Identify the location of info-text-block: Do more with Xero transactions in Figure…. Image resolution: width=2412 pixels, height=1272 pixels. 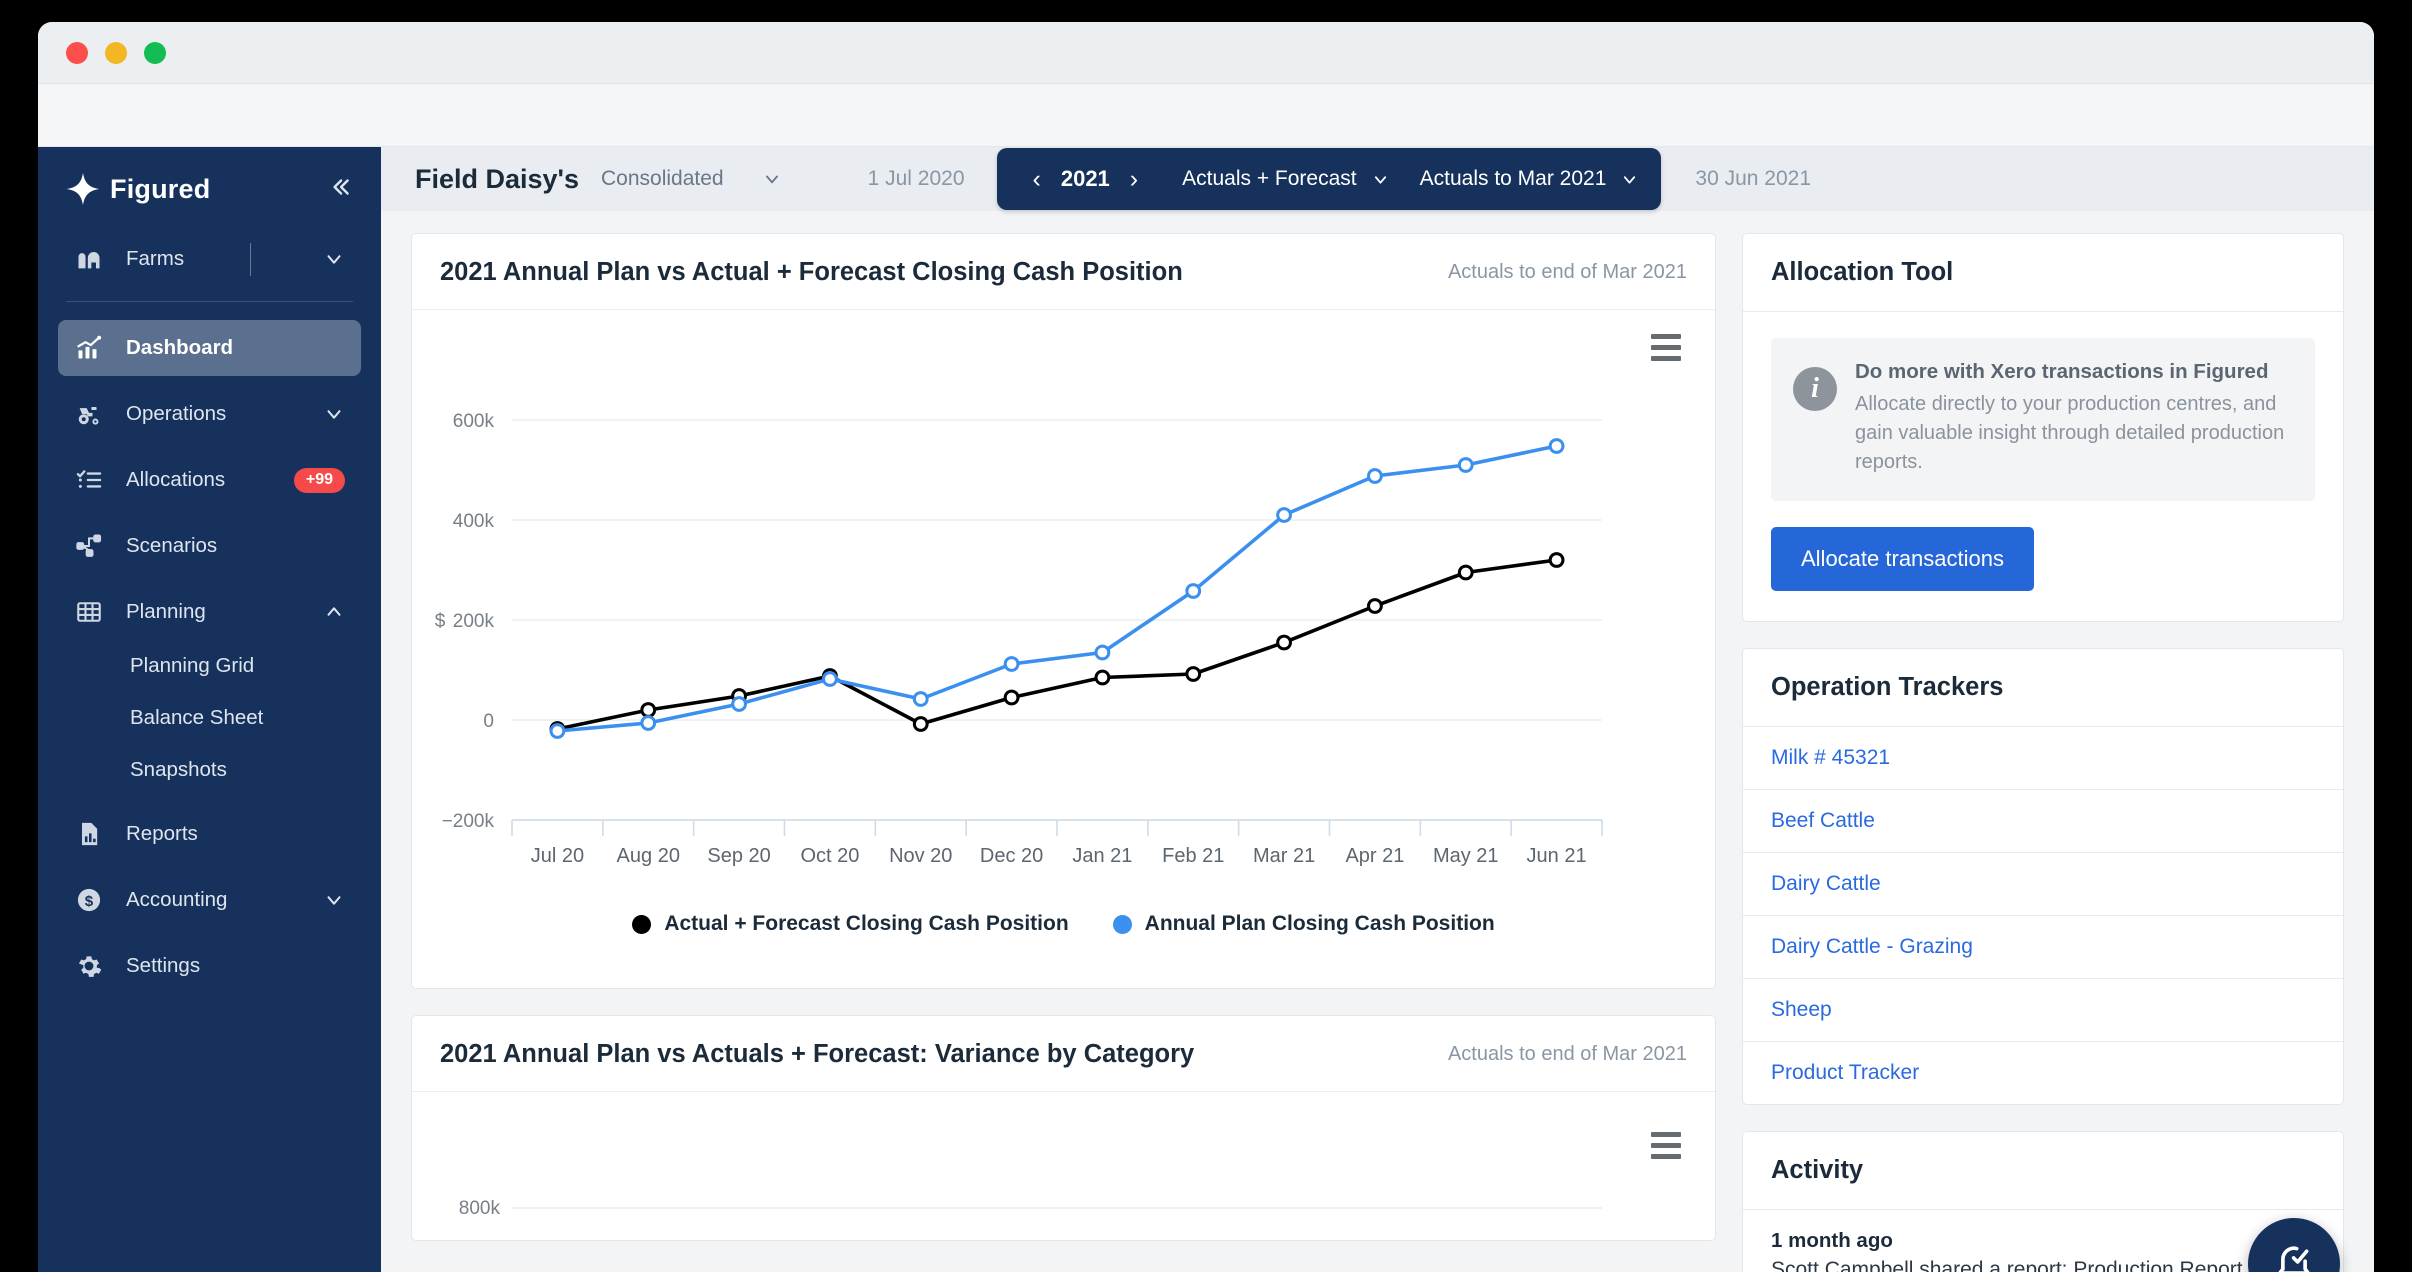
(2073, 418).